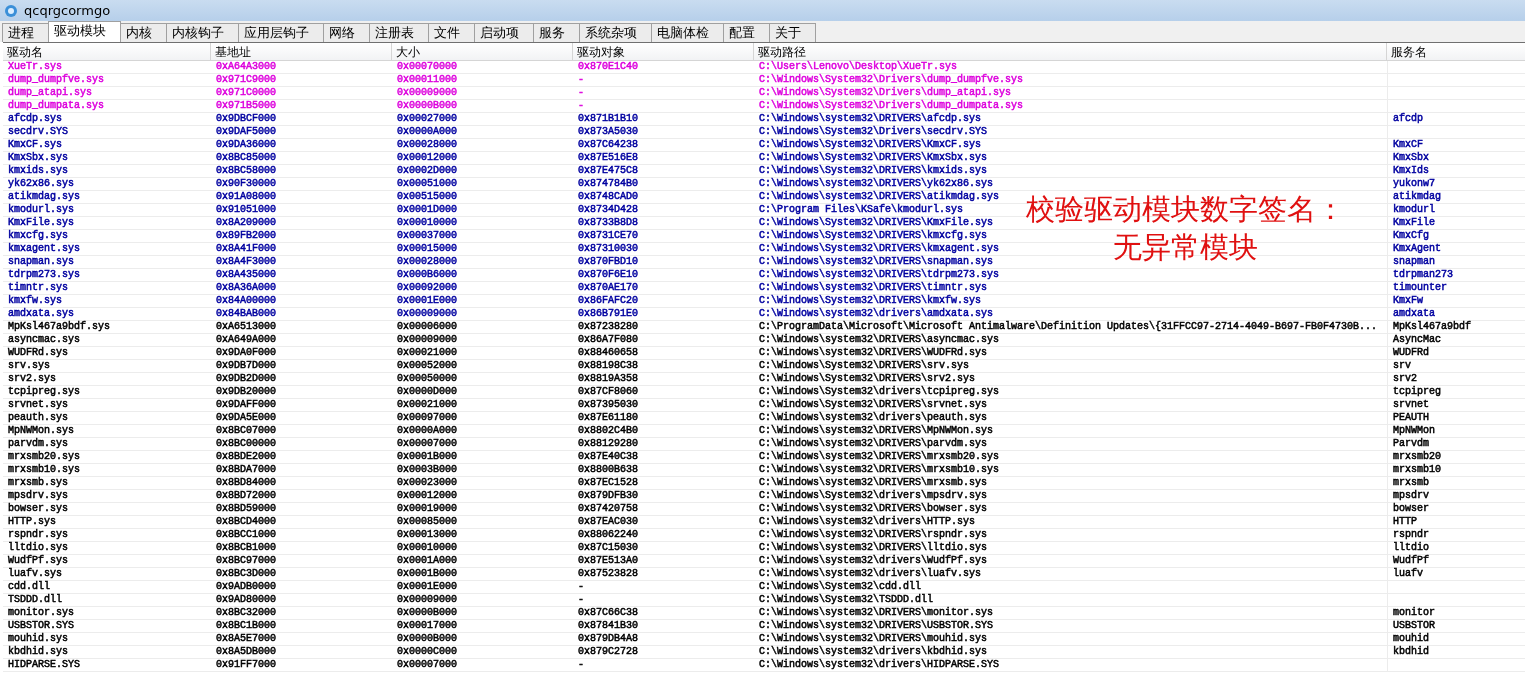  Describe the element at coordinates (281, 32) in the screenshot. I see `tab: 应用层钩子` at that location.